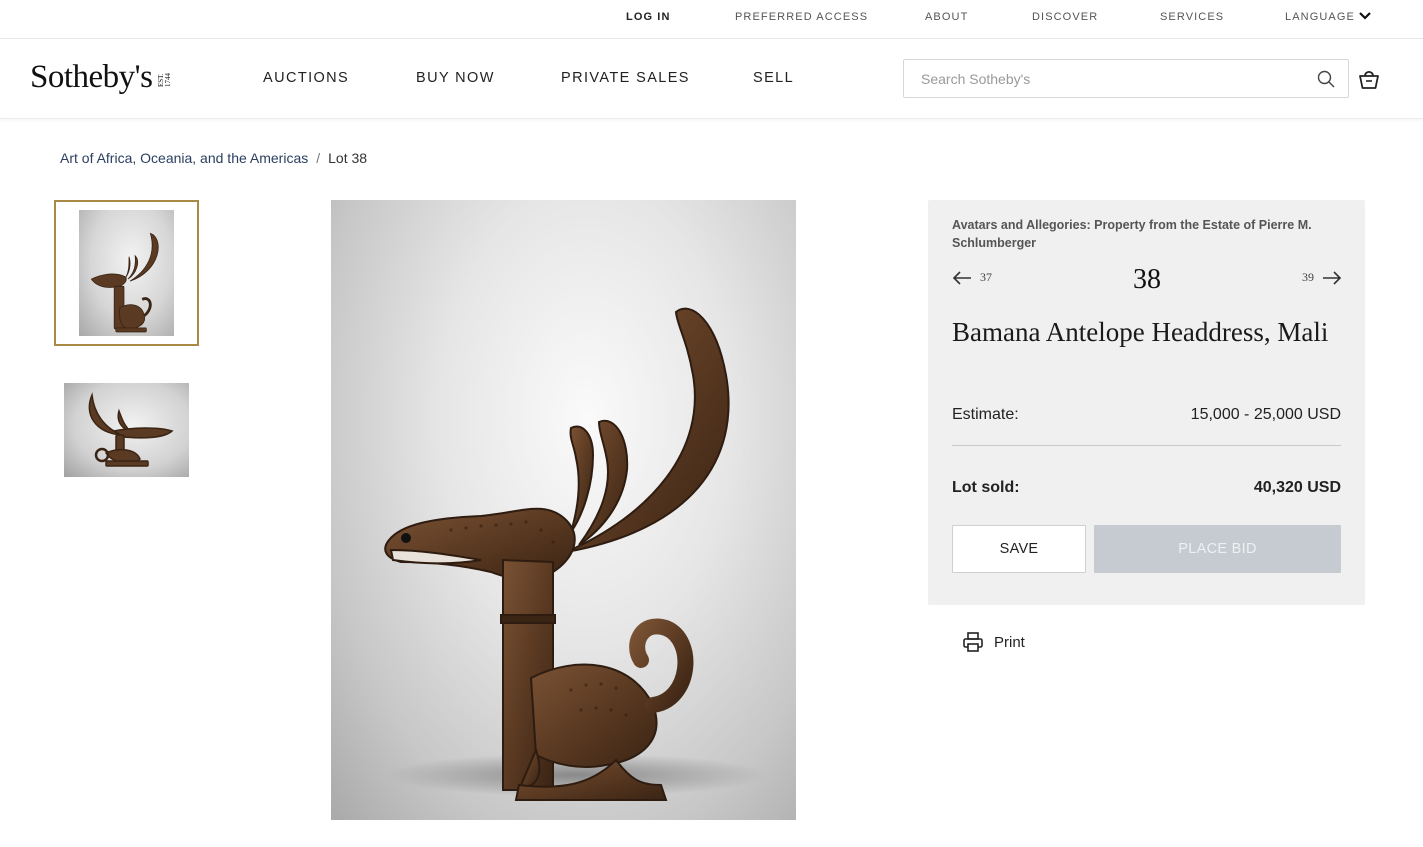 The width and height of the screenshot is (1423, 847). I want to click on search-input, so click(1104, 78).